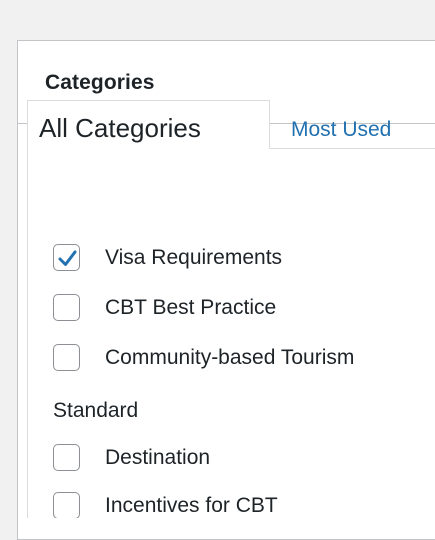  I want to click on category-item-cbt-best-practice: CBT Best Practice, so click(164, 307).